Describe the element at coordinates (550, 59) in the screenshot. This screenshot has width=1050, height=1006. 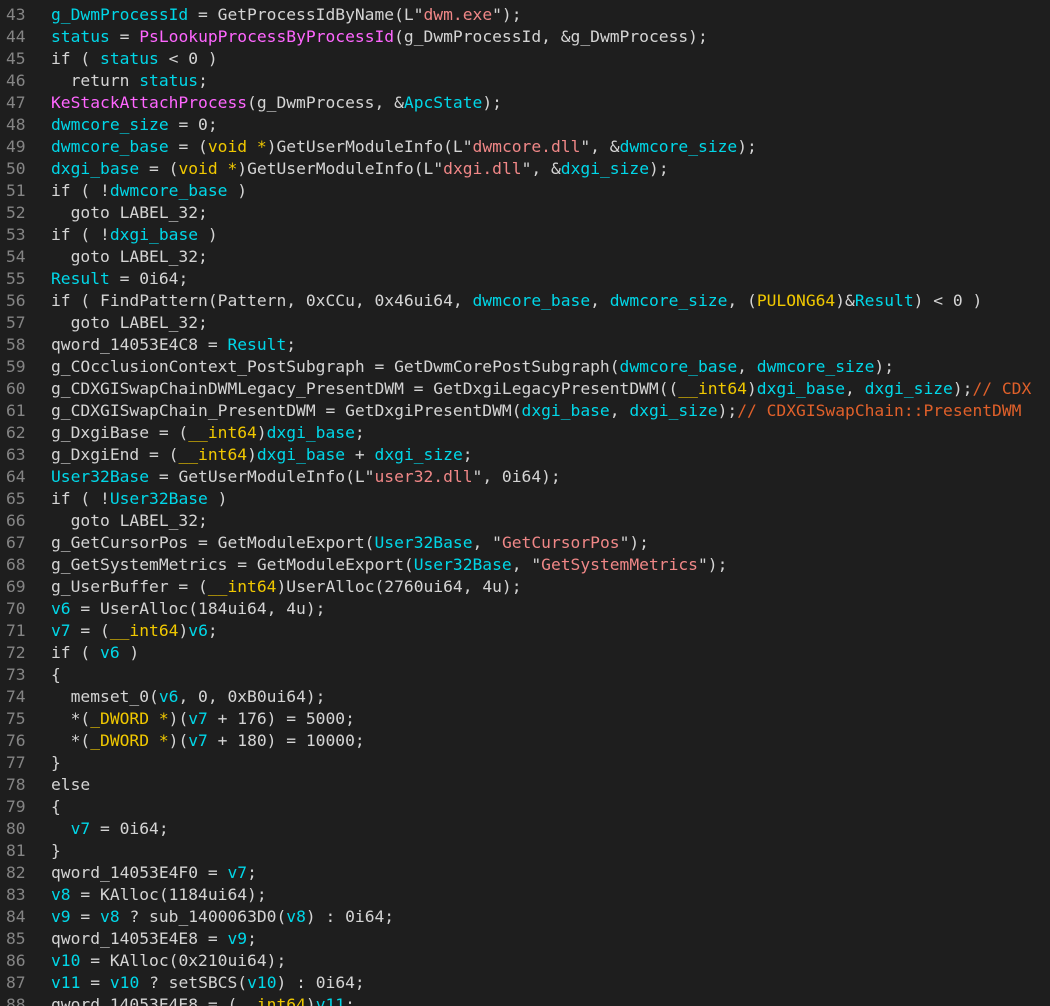
I see `code-content: if ( status < 0 )` at that location.